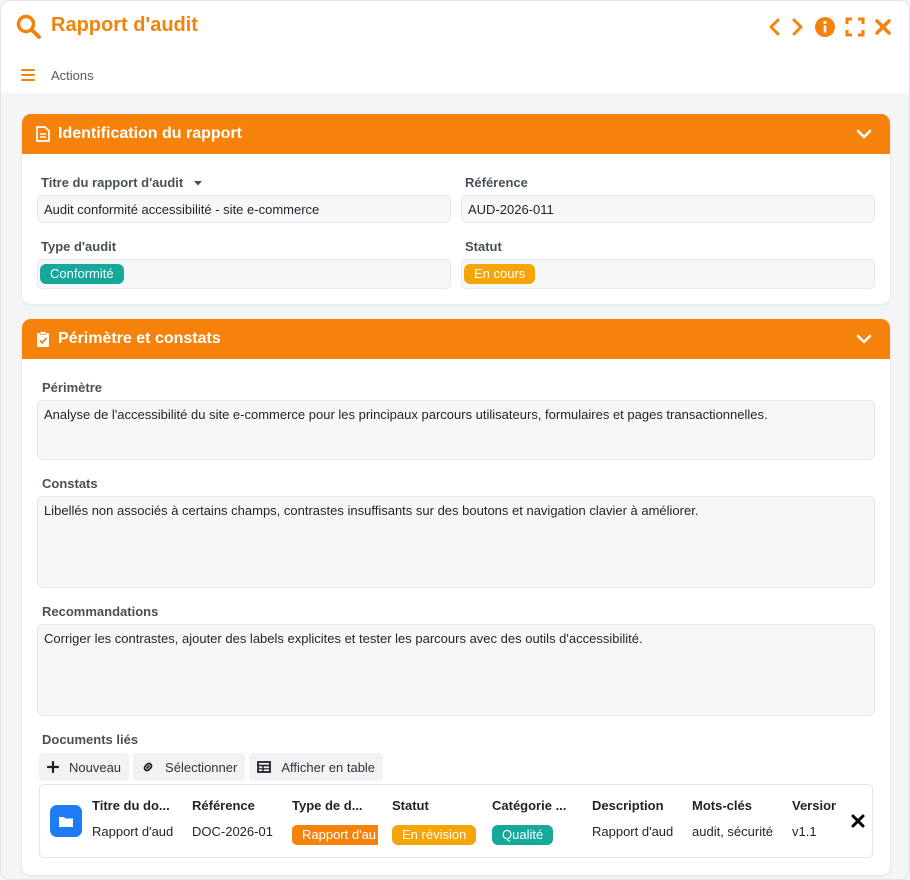  Describe the element at coordinates (455, 47) in the screenshot. I see `title-bar: Rapport d'audit Actions` at that location.